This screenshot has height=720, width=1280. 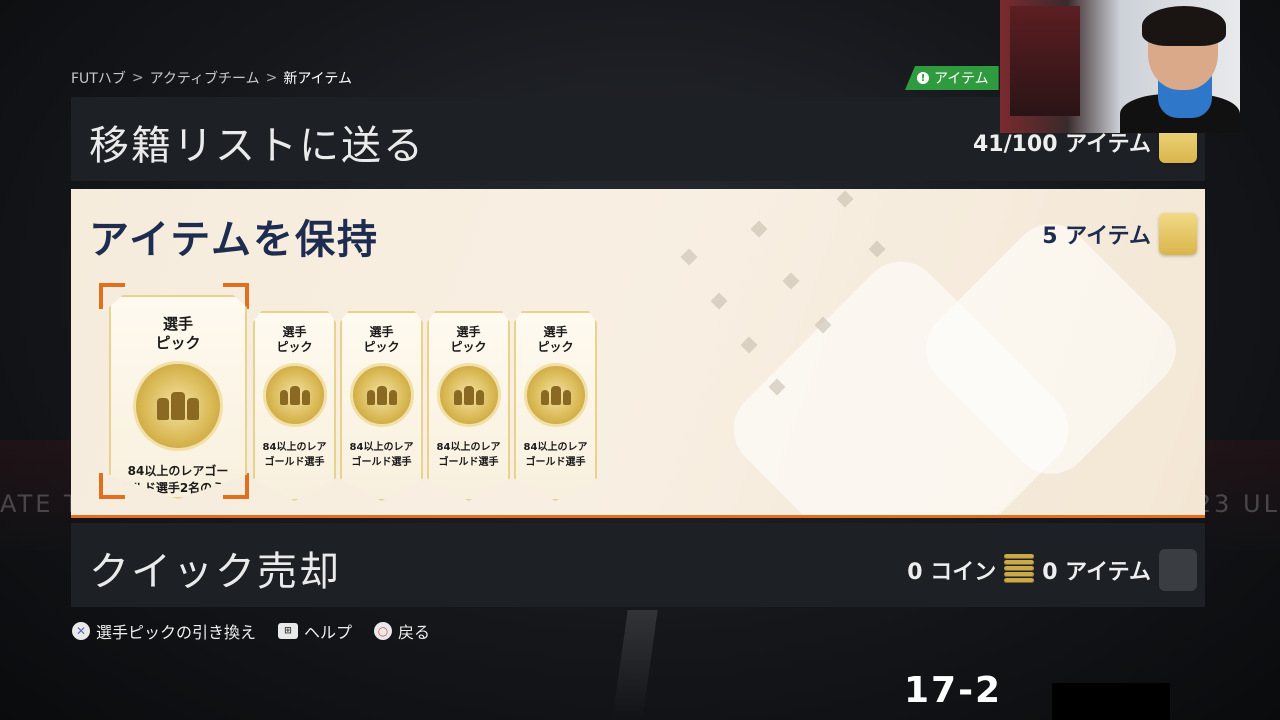 I want to click on quick-sell-option: クイック売却 0 コイン 0 アイテム, so click(x=638, y=565).